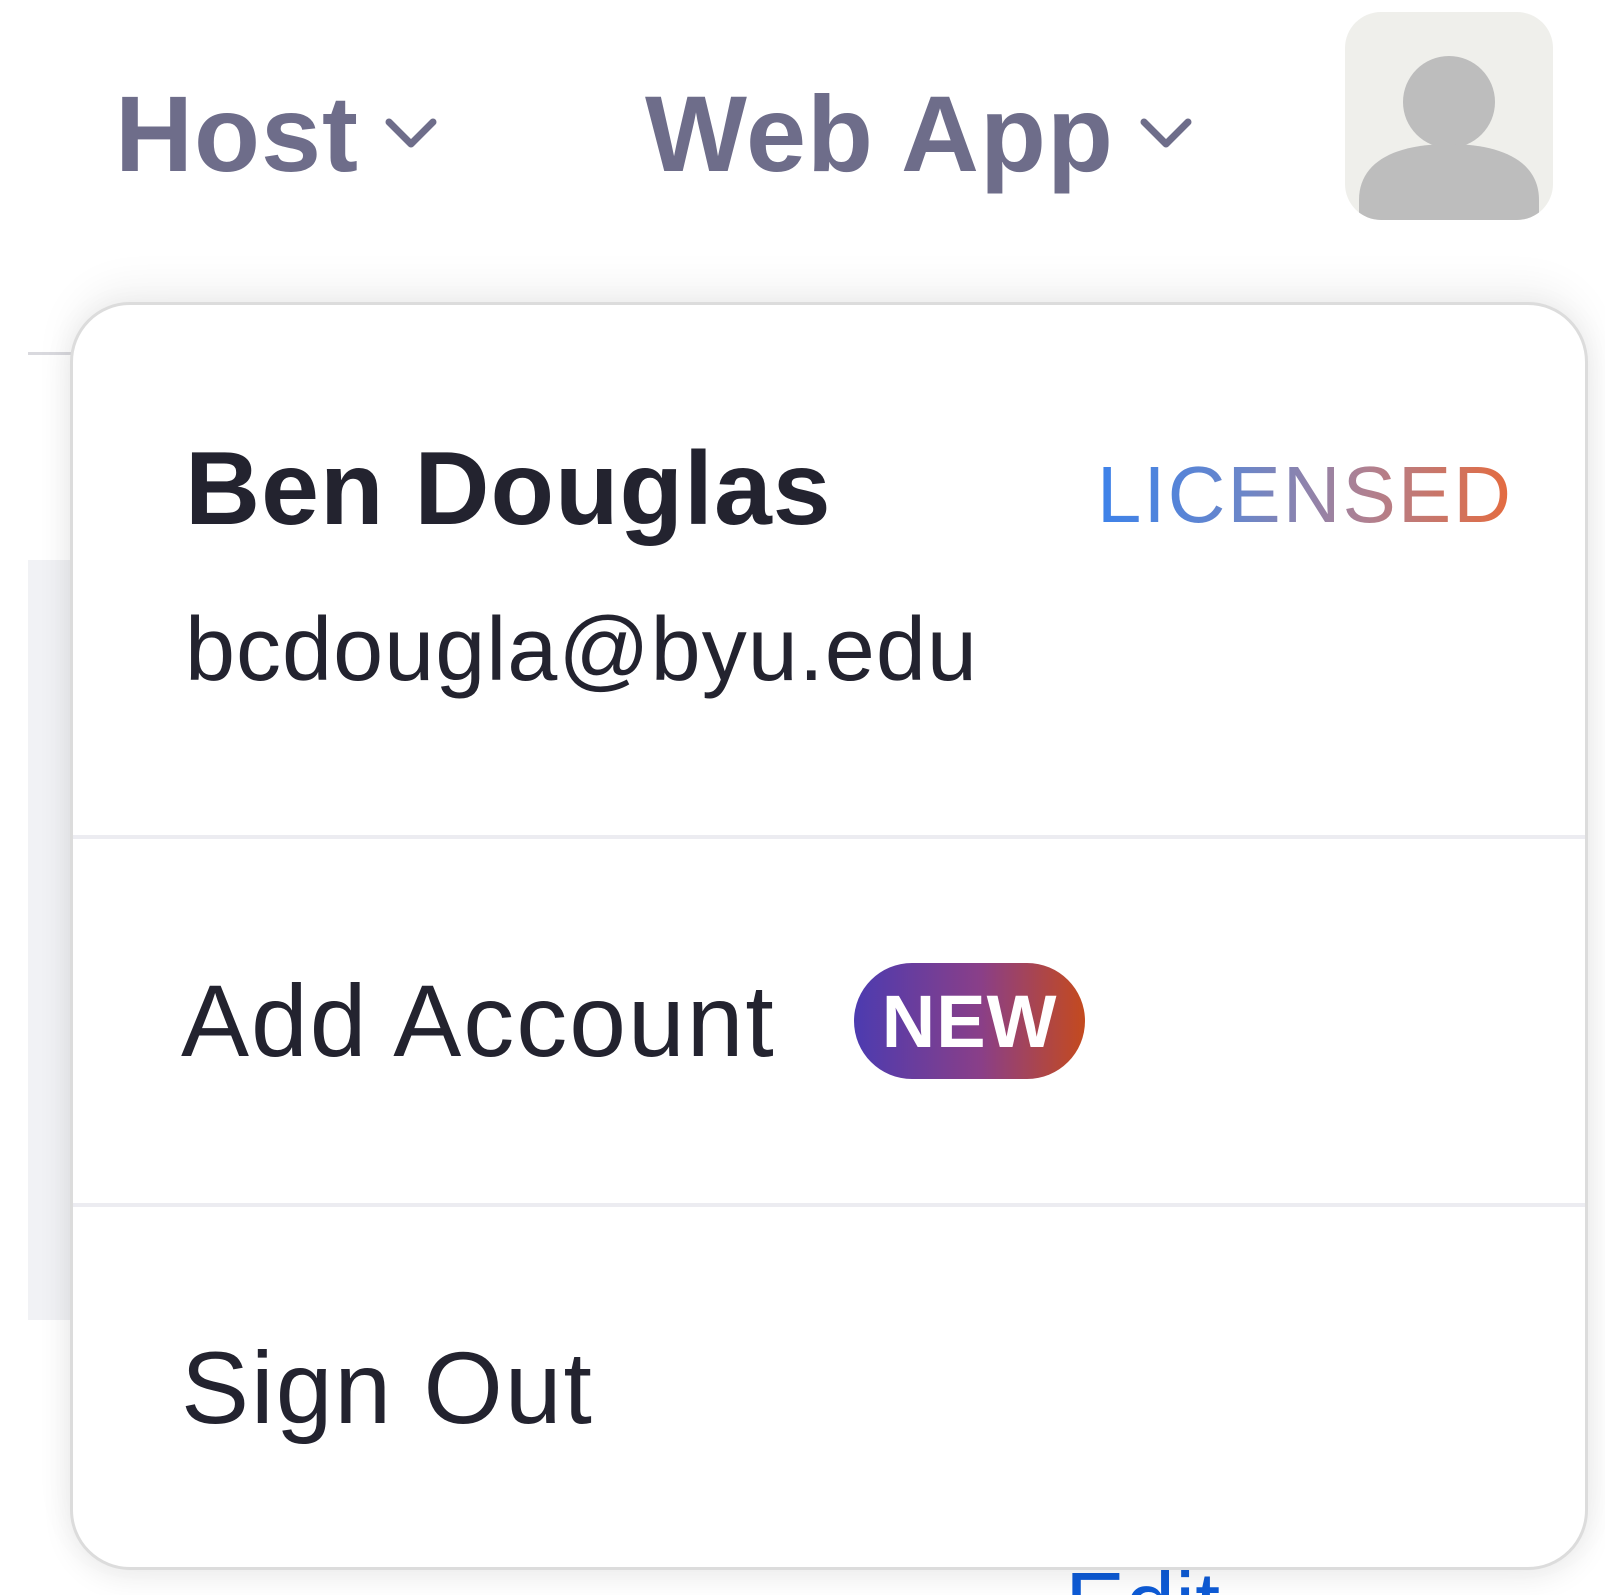 The image size is (1605, 1595). I want to click on nav-webapp-menu: Web App, so click(919, 134).